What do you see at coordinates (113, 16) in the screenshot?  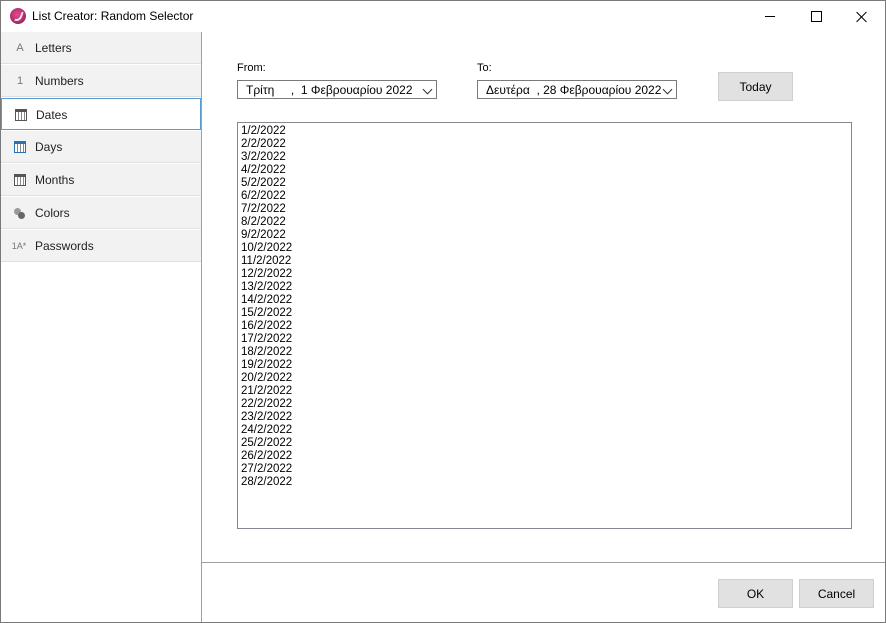 I see `window-title: List Creator: Random Selector` at bounding box center [113, 16].